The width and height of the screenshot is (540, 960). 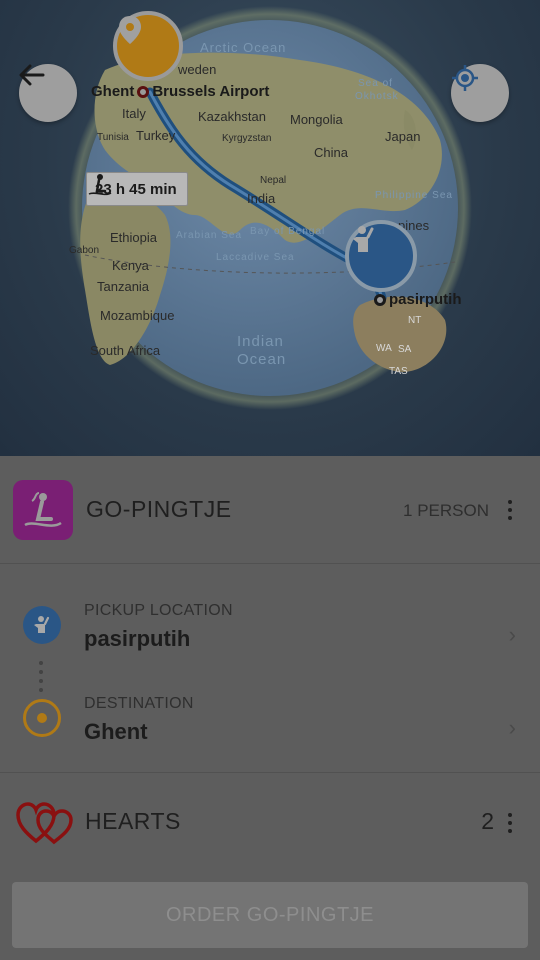 What do you see at coordinates (262, 359) in the screenshot?
I see `map-label-ocean: Ocean` at bounding box center [262, 359].